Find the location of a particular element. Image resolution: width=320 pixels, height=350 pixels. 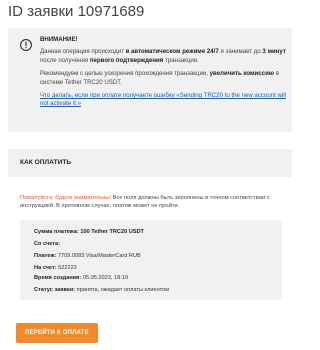

detail-value: 05.05.2023, 18:19 is located at coordinates (105, 278).